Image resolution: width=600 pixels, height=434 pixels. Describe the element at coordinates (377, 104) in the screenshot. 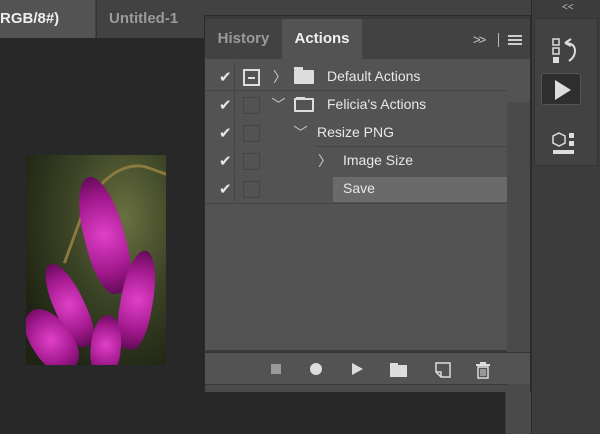

I see `row-label: Felicia's Actions` at that location.